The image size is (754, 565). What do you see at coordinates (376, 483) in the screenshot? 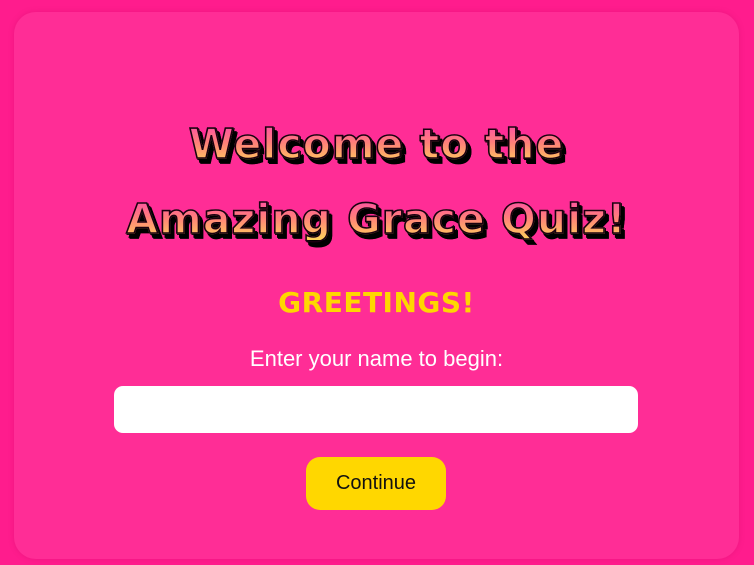
I see `continue-button: Continue` at bounding box center [376, 483].